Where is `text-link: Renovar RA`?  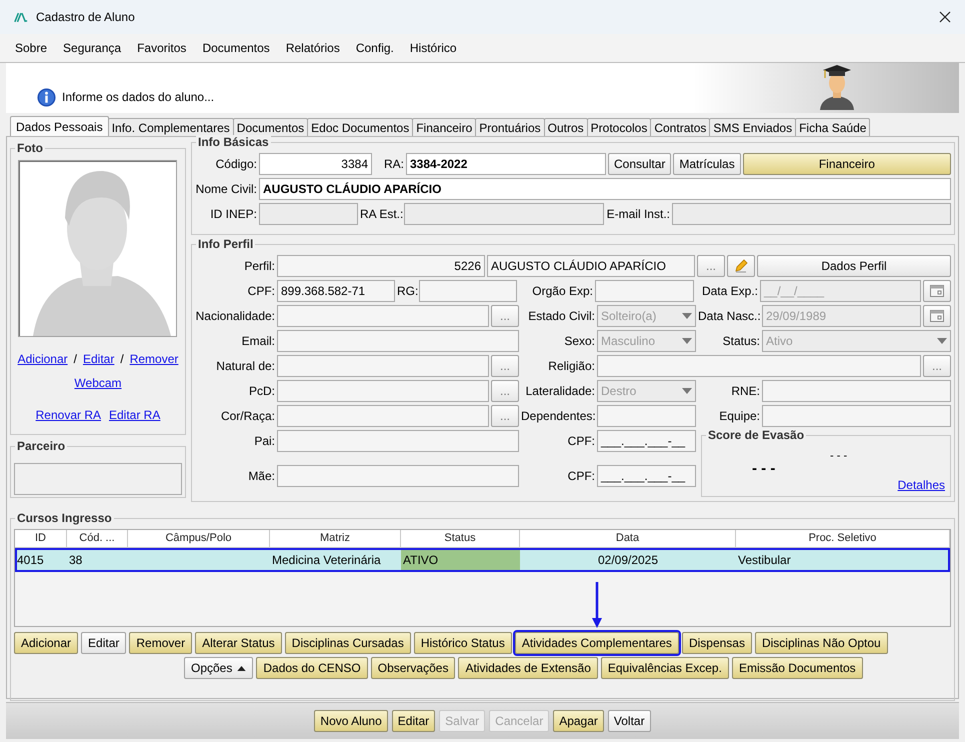
text-link: Renovar RA is located at coordinates (68, 415).